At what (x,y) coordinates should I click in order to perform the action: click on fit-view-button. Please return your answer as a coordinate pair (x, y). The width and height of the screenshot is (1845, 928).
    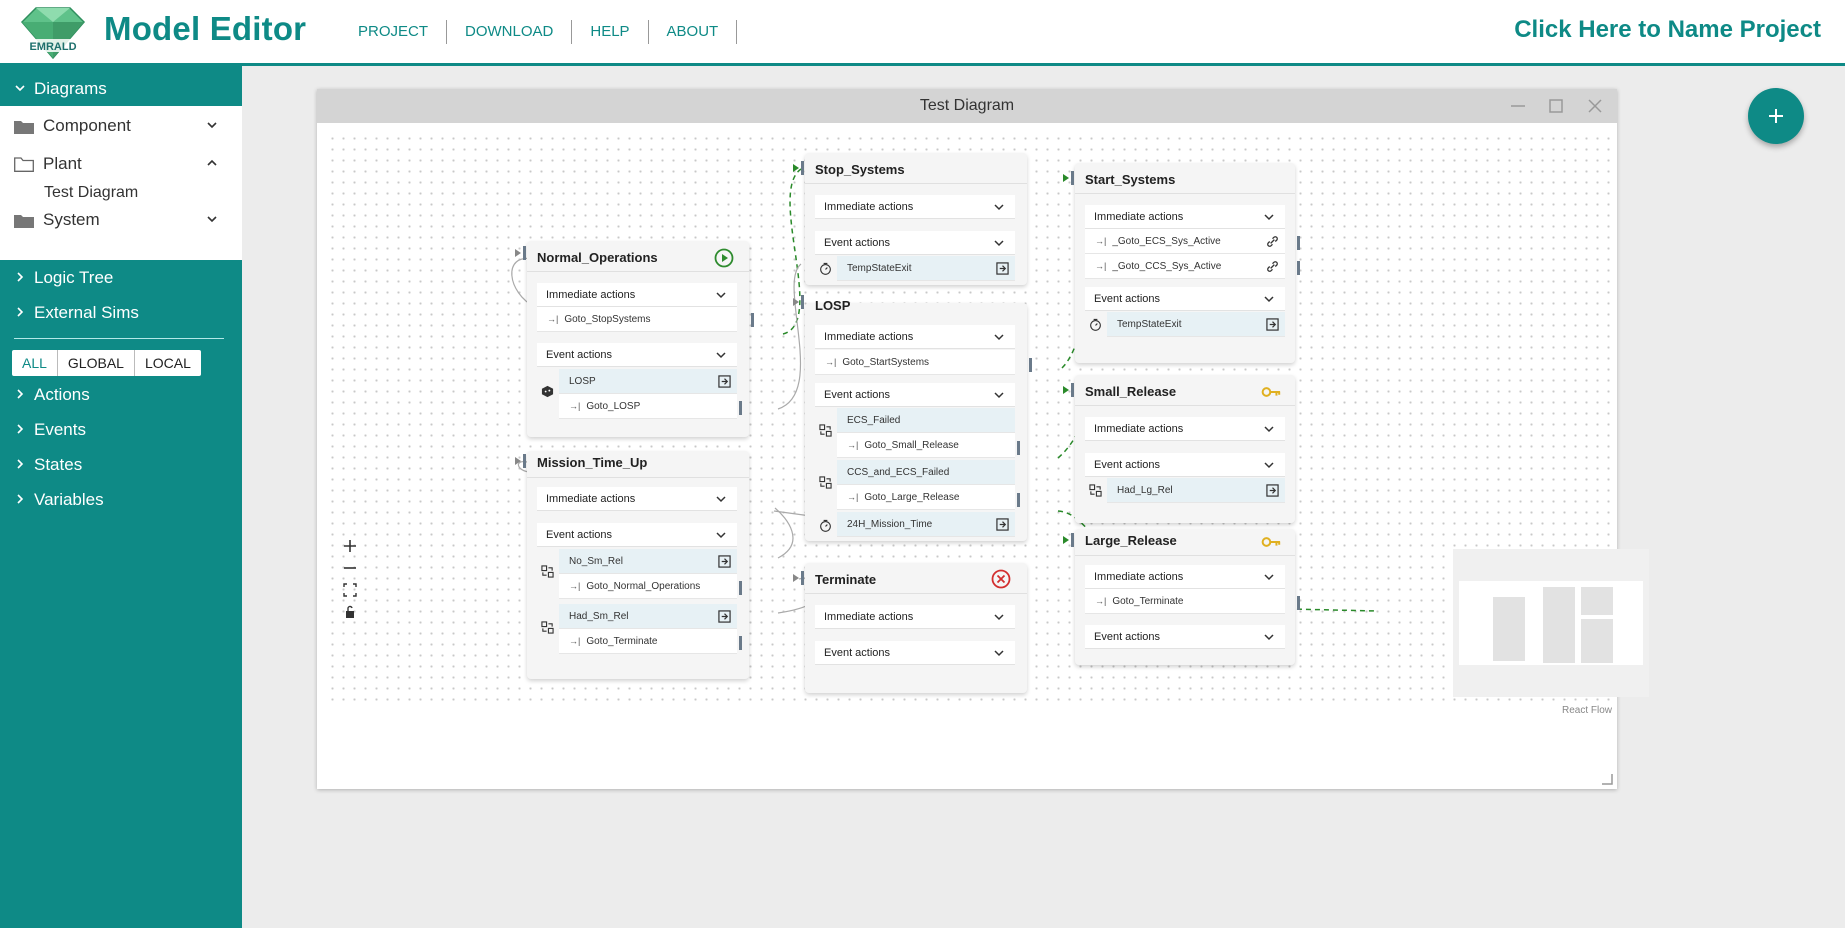
    Looking at the image, I should click on (350, 590).